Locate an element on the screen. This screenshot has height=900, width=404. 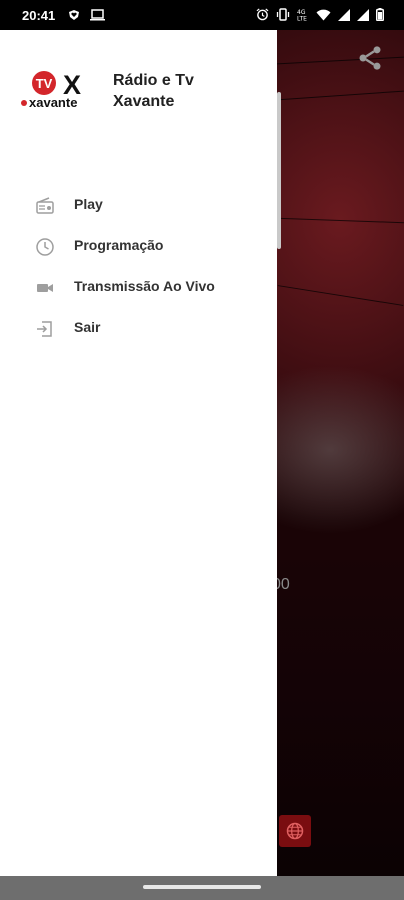
lte-icon: 4G LTE is located at coordinates (302, 15).